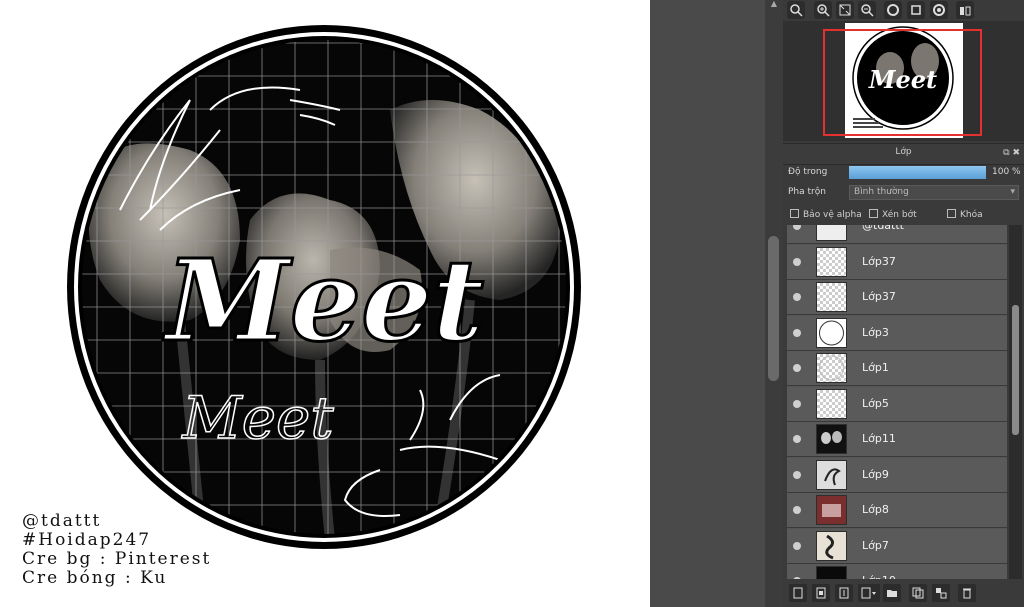 The width and height of the screenshot is (1024, 607). I want to click on opacity-label: Độ trong, so click(808, 172).